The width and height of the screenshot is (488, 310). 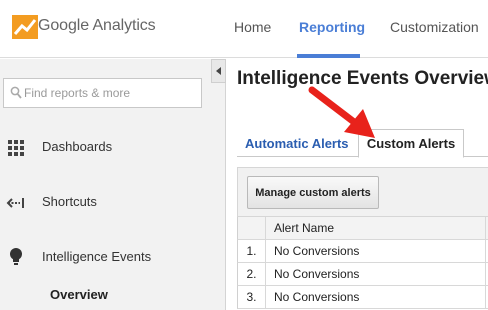 I want to click on nav-customization: Customization, so click(x=434, y=27).